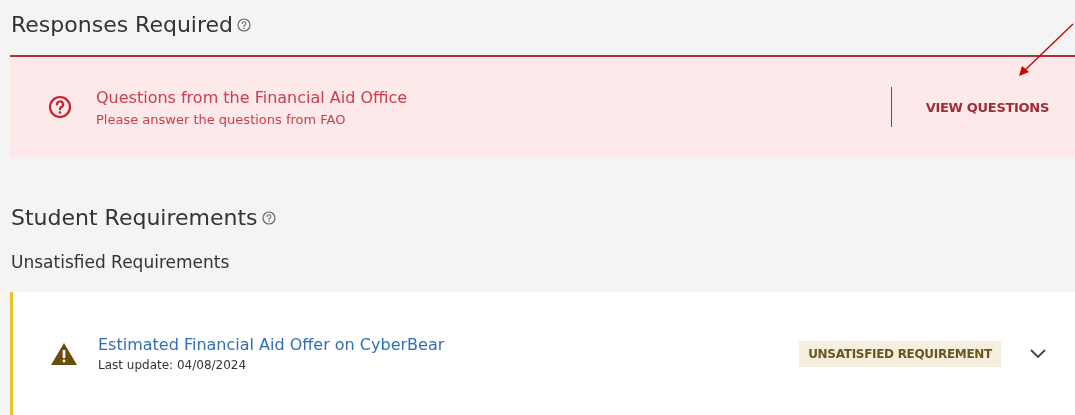  Describe the element at coordinates (64, 353) in the screenshot. I see `warning-icon` at that location.